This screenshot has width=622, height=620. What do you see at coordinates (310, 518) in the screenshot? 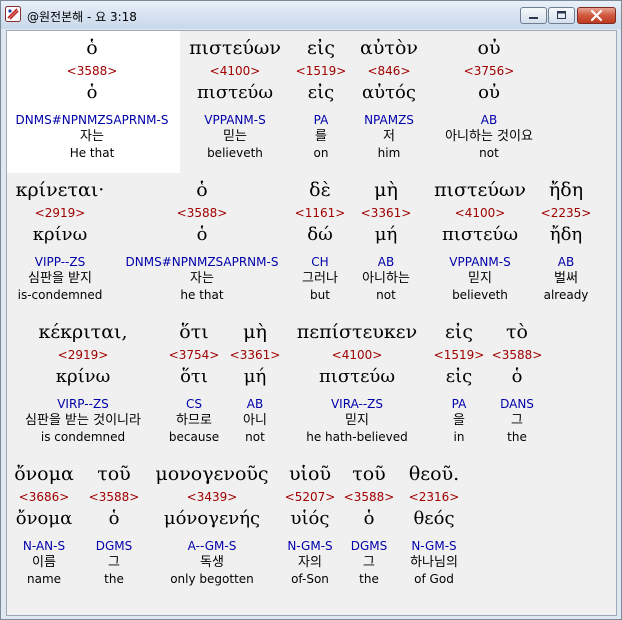
I see `lemma: υἱός` at bounding box center [310, 518].